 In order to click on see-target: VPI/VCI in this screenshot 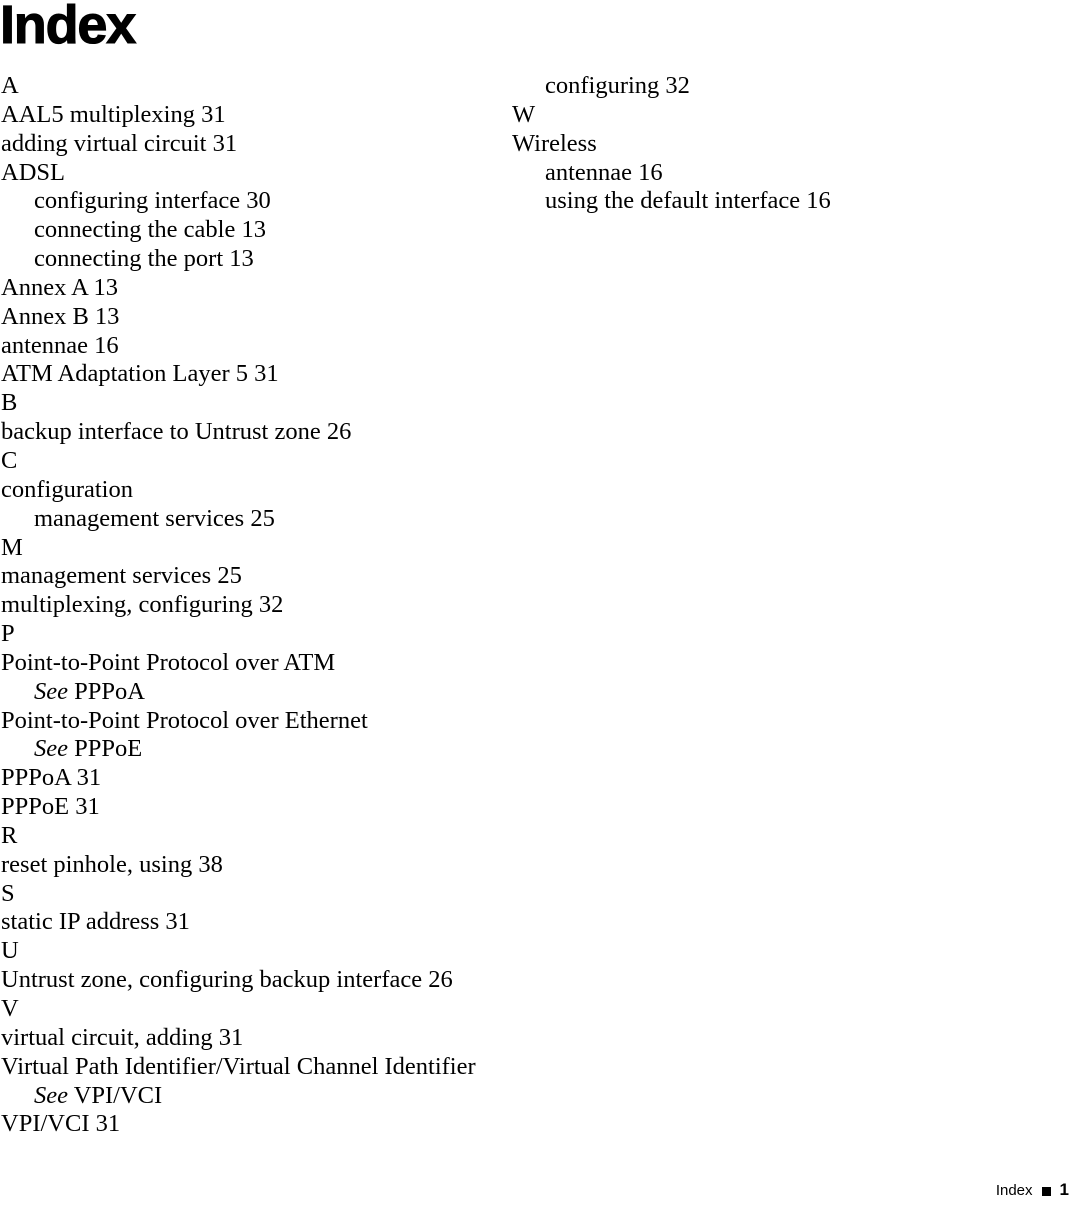, I will do `click(118, 1095)`.